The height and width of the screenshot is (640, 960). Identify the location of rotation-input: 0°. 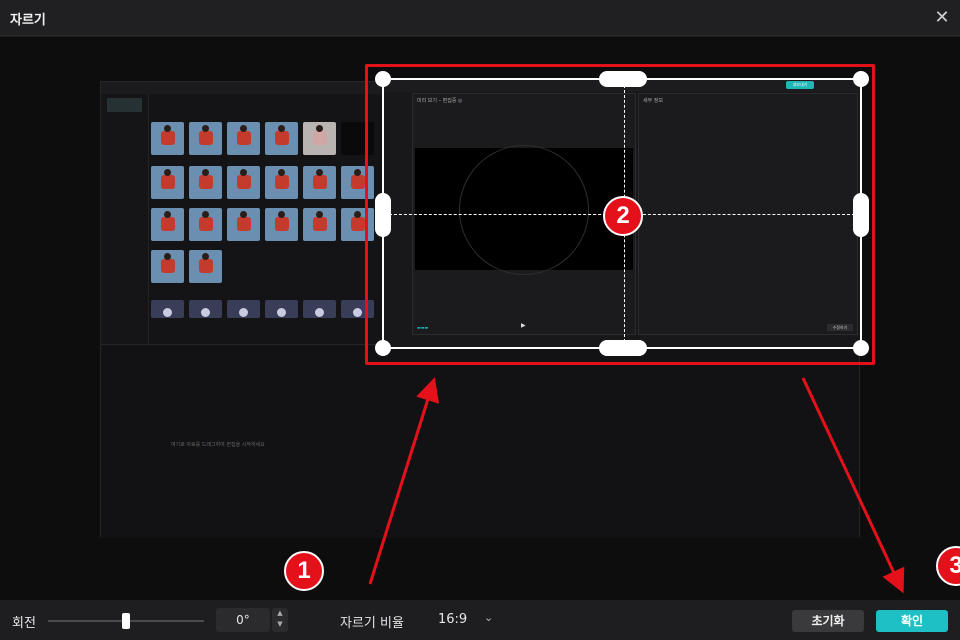
(243, 620).